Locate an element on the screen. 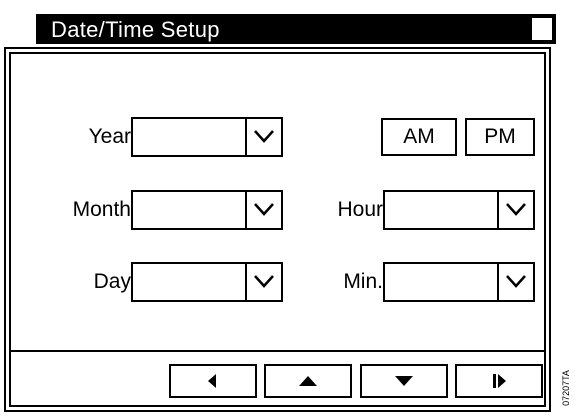  figure-id-tag: 07207TA is located at coordinates (566, 388).